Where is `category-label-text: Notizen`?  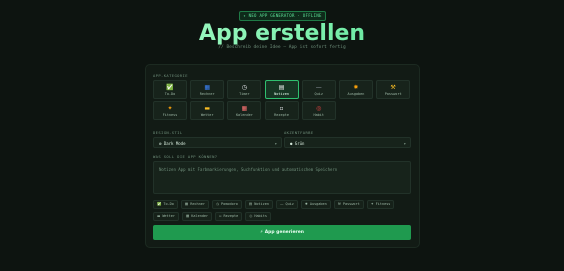
category-label-text: Notizen is located at coordinates (281, 93).